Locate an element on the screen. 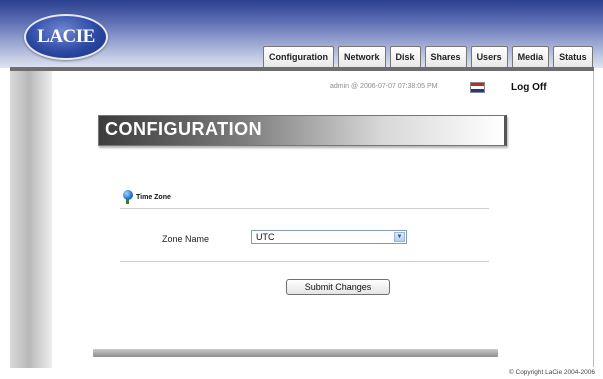  us-flag-icon is located at coordinates (477, 87).